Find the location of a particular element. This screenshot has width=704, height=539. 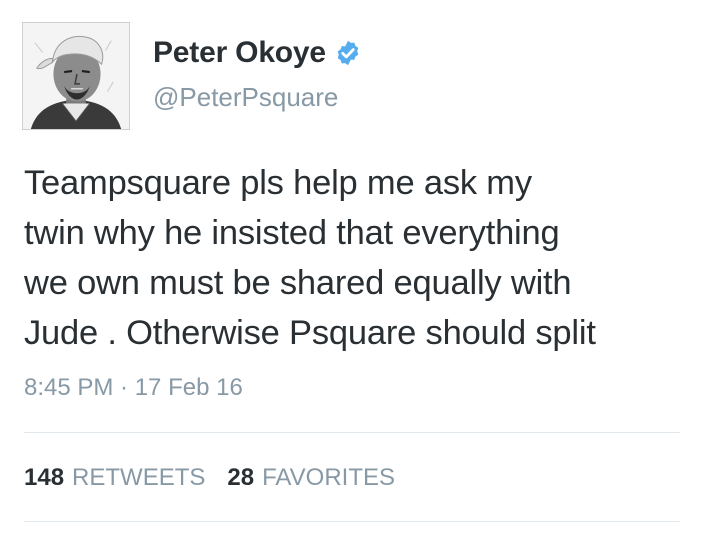

tweet-text-line: Jude . Otherwise Psquare should split is located at coordinates (310, 333).